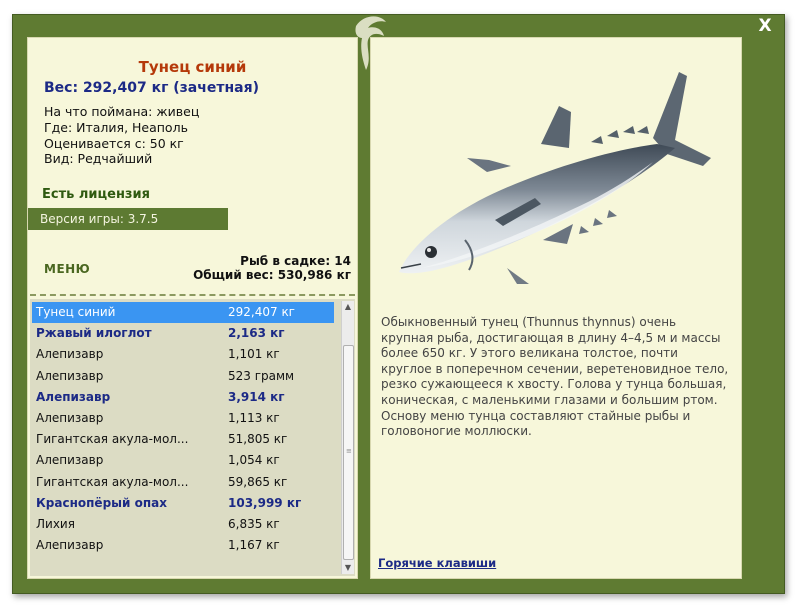 The width and height of the screenshot is (800, 608). What do you see at coordinates (183, 545) in the screenshot?
I see `list-item: Алепизавр 1,167 кг` at bounding box center [183, 545].